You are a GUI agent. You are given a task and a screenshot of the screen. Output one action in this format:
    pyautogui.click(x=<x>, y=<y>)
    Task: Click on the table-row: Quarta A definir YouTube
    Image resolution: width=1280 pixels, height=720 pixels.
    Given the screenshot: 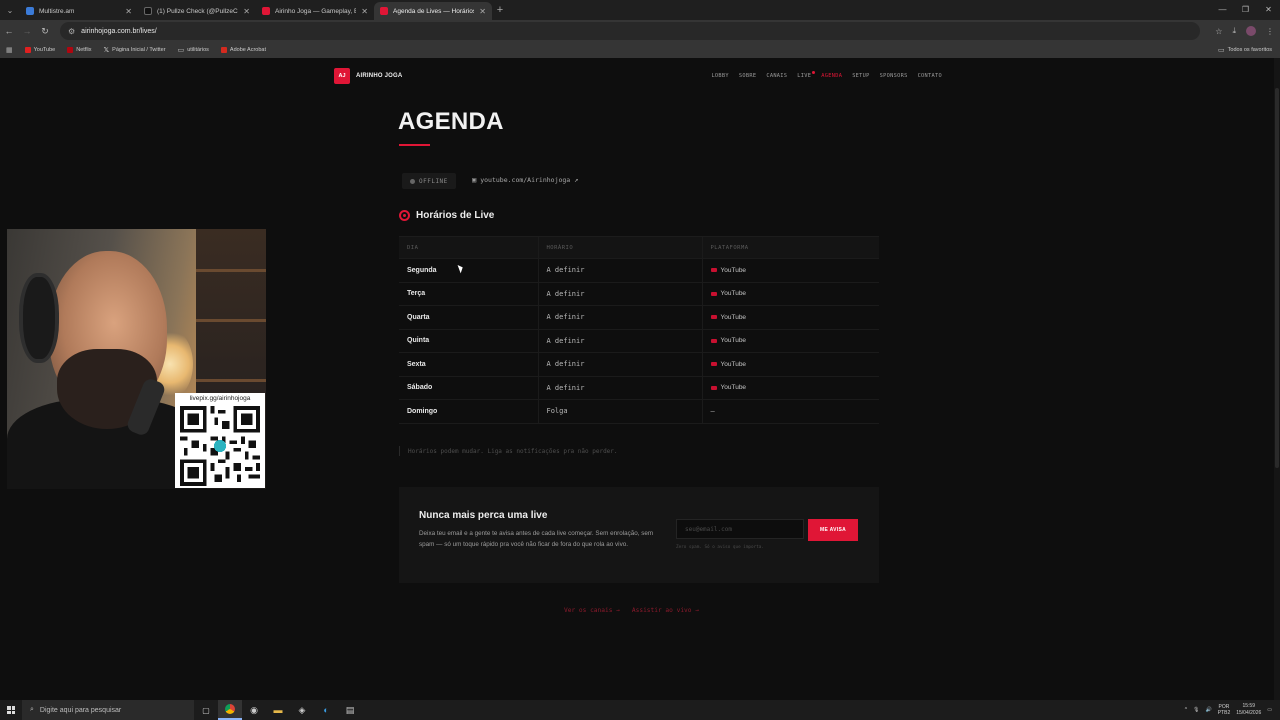 What is the action you would take?
    pyautogui.click(x=639, y=317)
    